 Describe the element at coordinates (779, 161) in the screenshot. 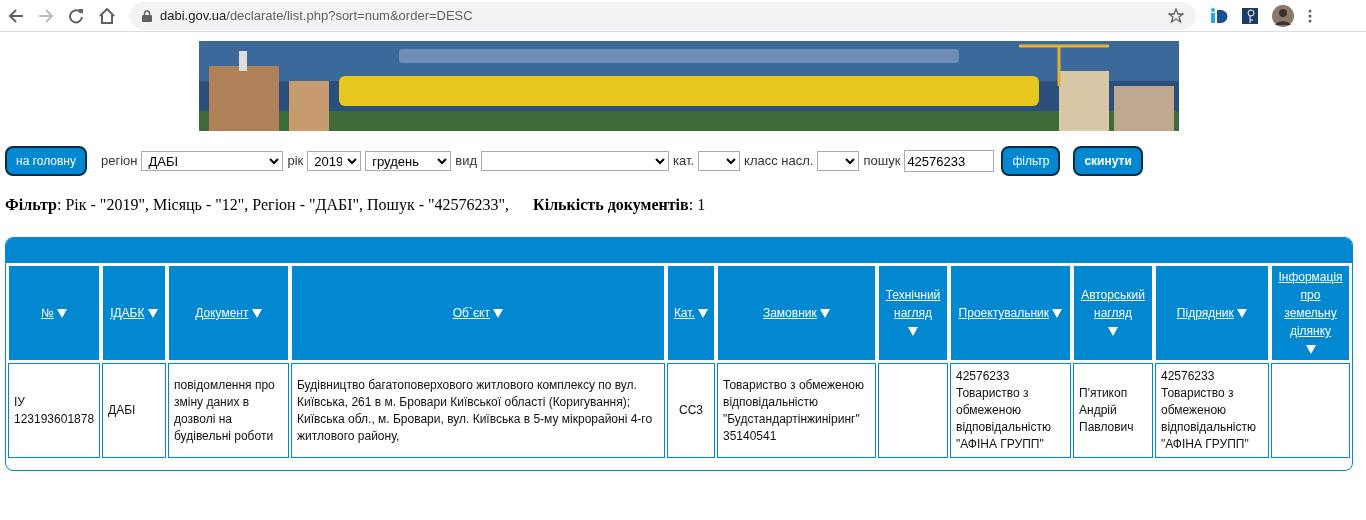

I see `filter-label: класс насл.` at that location.